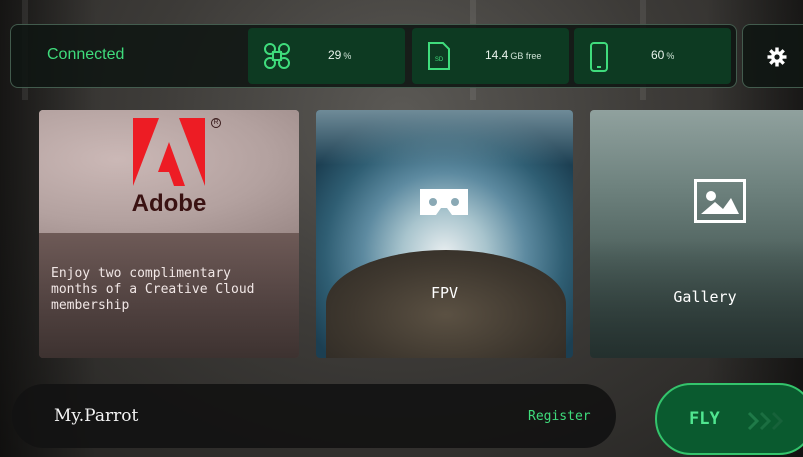 The width and height of the screenshot is (803, 457). What do you see at coordinates (446, 304) in the screenshot?
I see `fpv-terrain` at bounding box center [446, 304].